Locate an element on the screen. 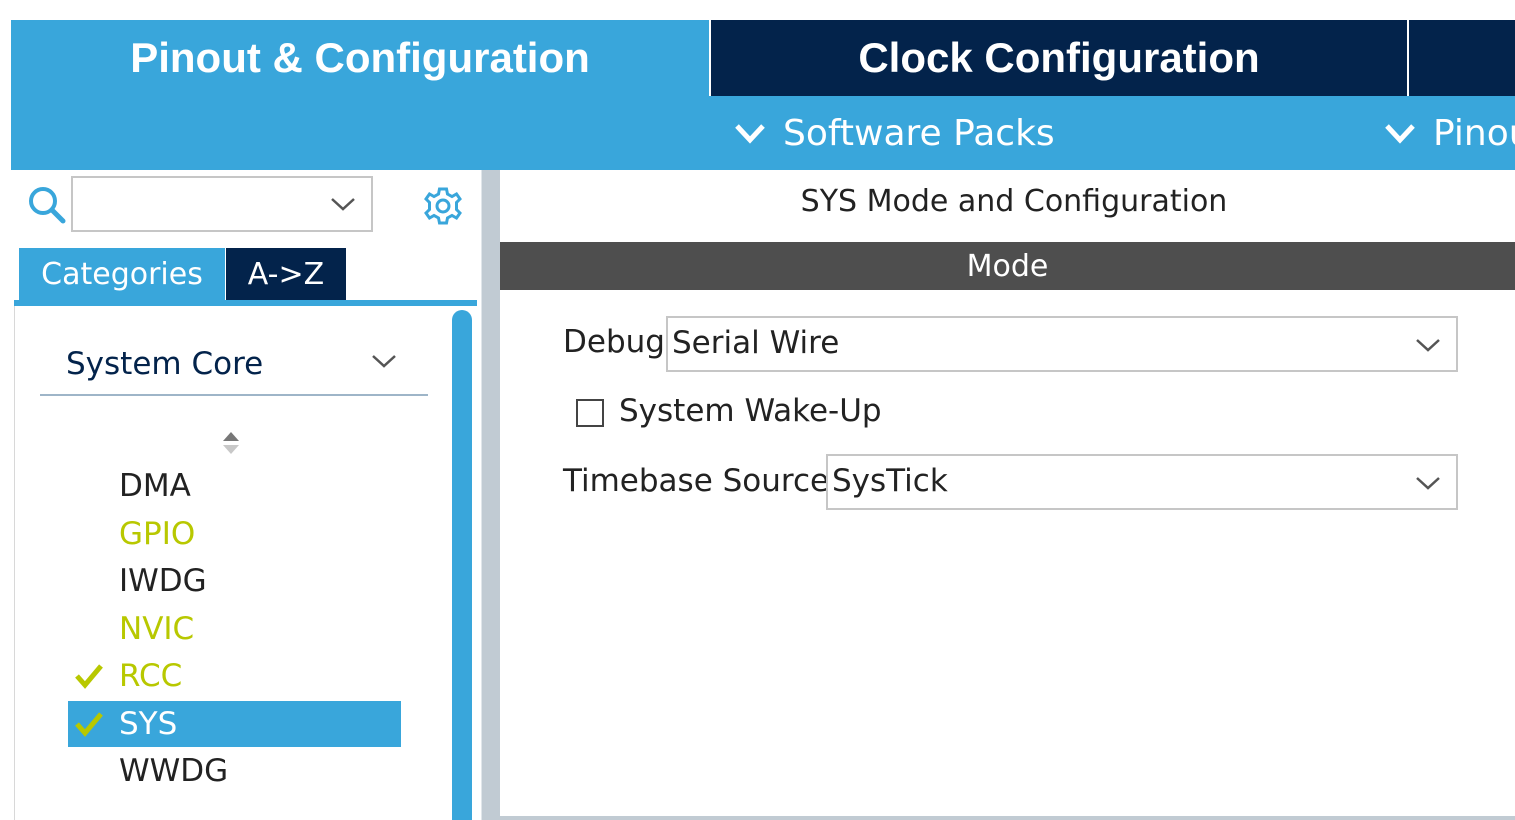 Image resolution: width=1515 pixels, height=820 pixels. peripheral-item-label: NVIC is located at coordinates (157, 628).